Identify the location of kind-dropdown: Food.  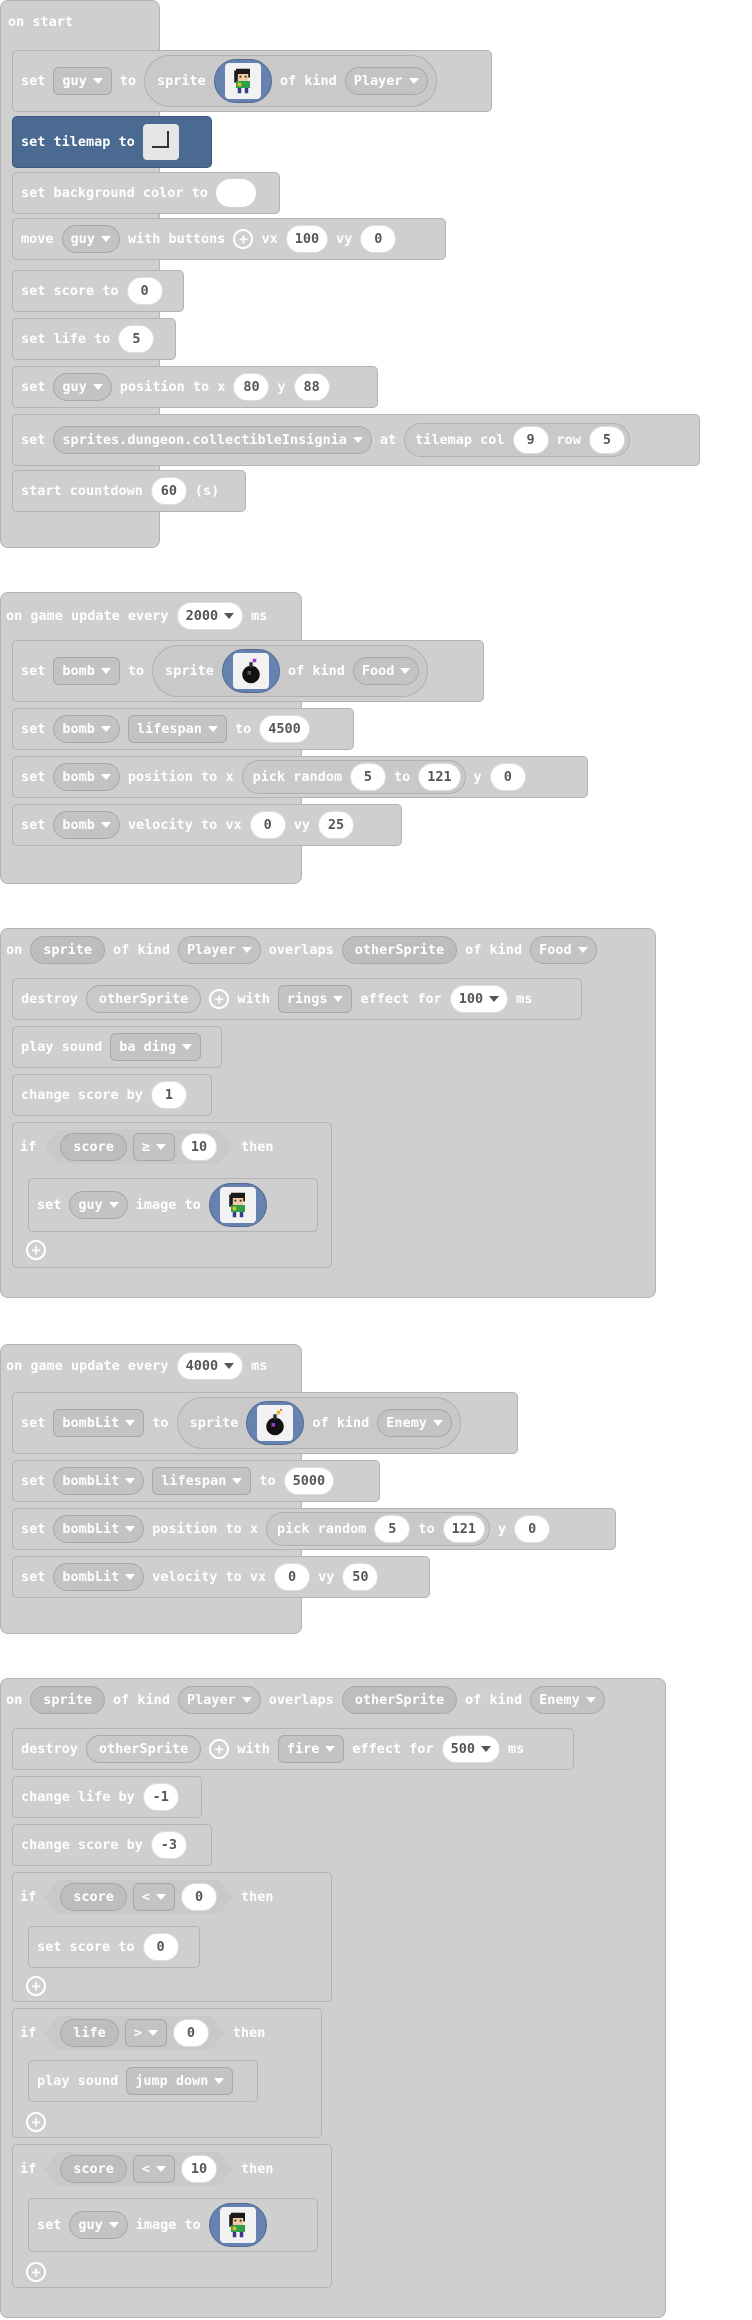
(563, 950).